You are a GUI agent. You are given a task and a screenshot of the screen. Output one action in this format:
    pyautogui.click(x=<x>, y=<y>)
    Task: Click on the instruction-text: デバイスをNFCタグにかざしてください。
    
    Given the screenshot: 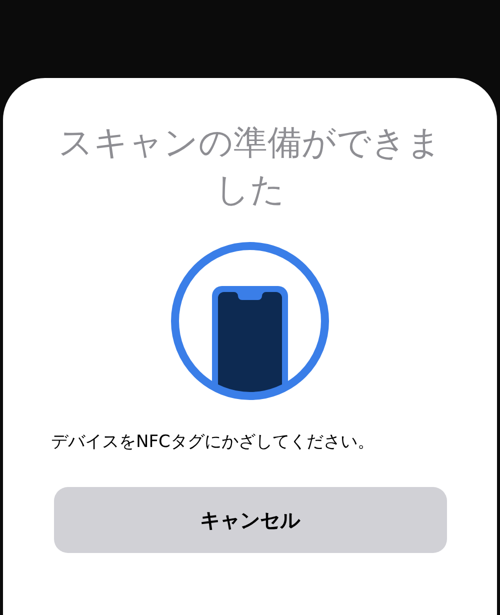 What is the action you would take?
    pyautogui.click(x=212, y=442)
    